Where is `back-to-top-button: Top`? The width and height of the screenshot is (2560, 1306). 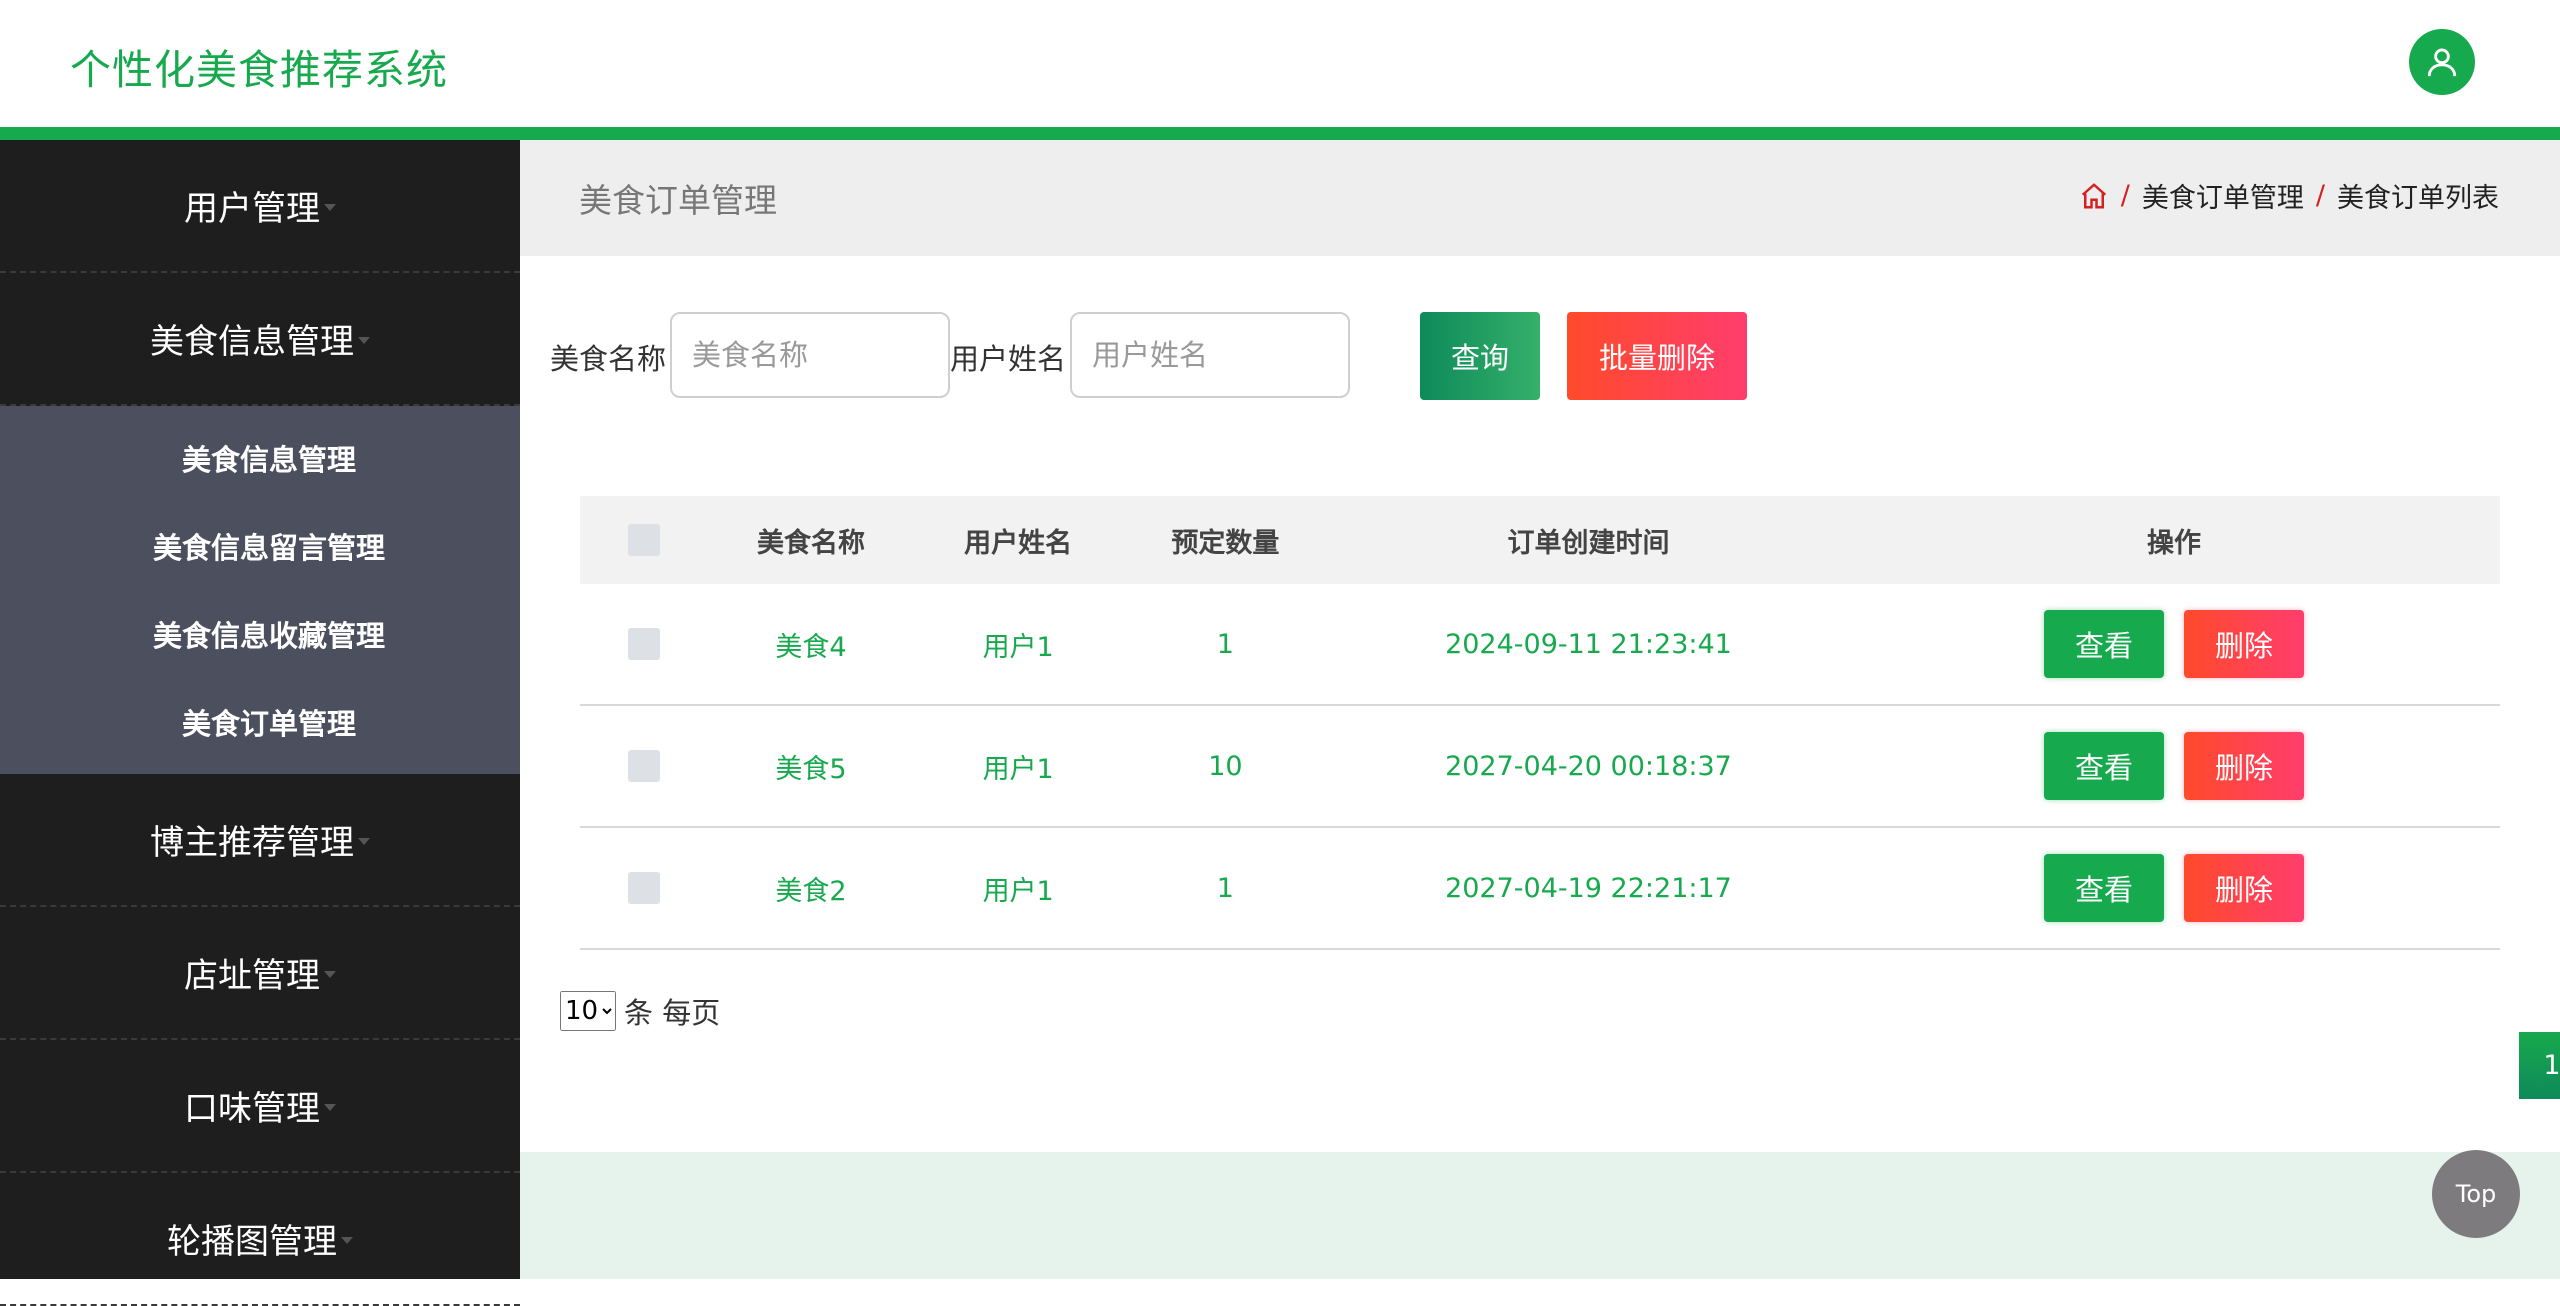
back-to-top-button: Top is located at coordinates (2476, 1194).